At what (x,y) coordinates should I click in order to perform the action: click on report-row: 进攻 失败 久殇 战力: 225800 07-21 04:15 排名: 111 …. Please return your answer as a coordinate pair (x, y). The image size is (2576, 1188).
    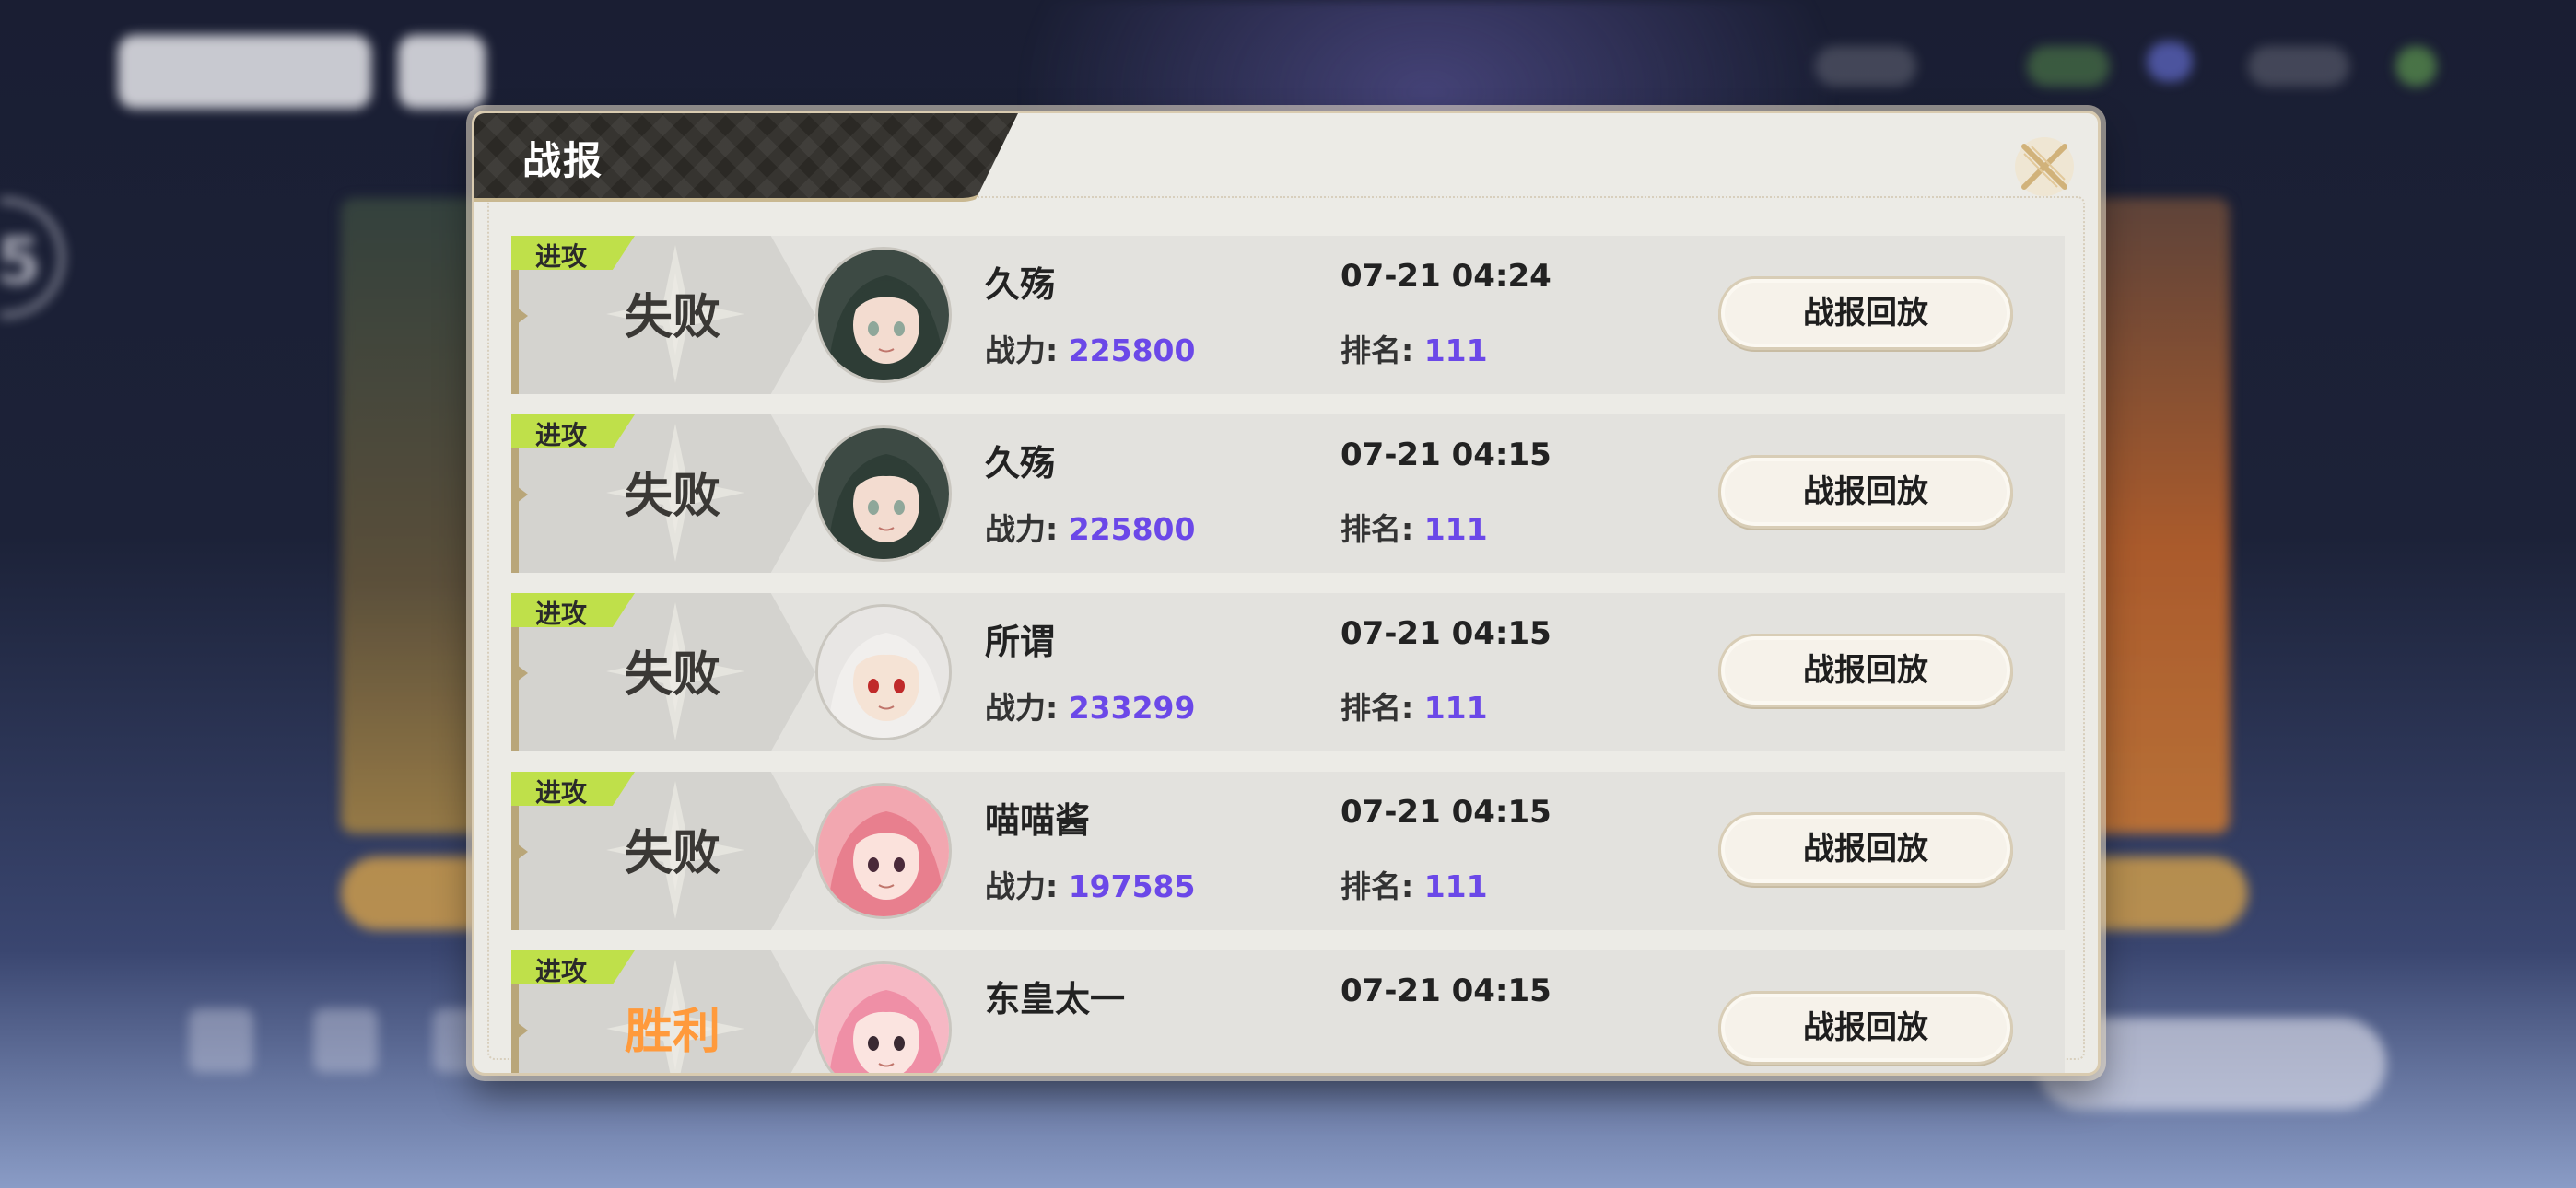
    Looking at the image, I should click on (1288, 493).